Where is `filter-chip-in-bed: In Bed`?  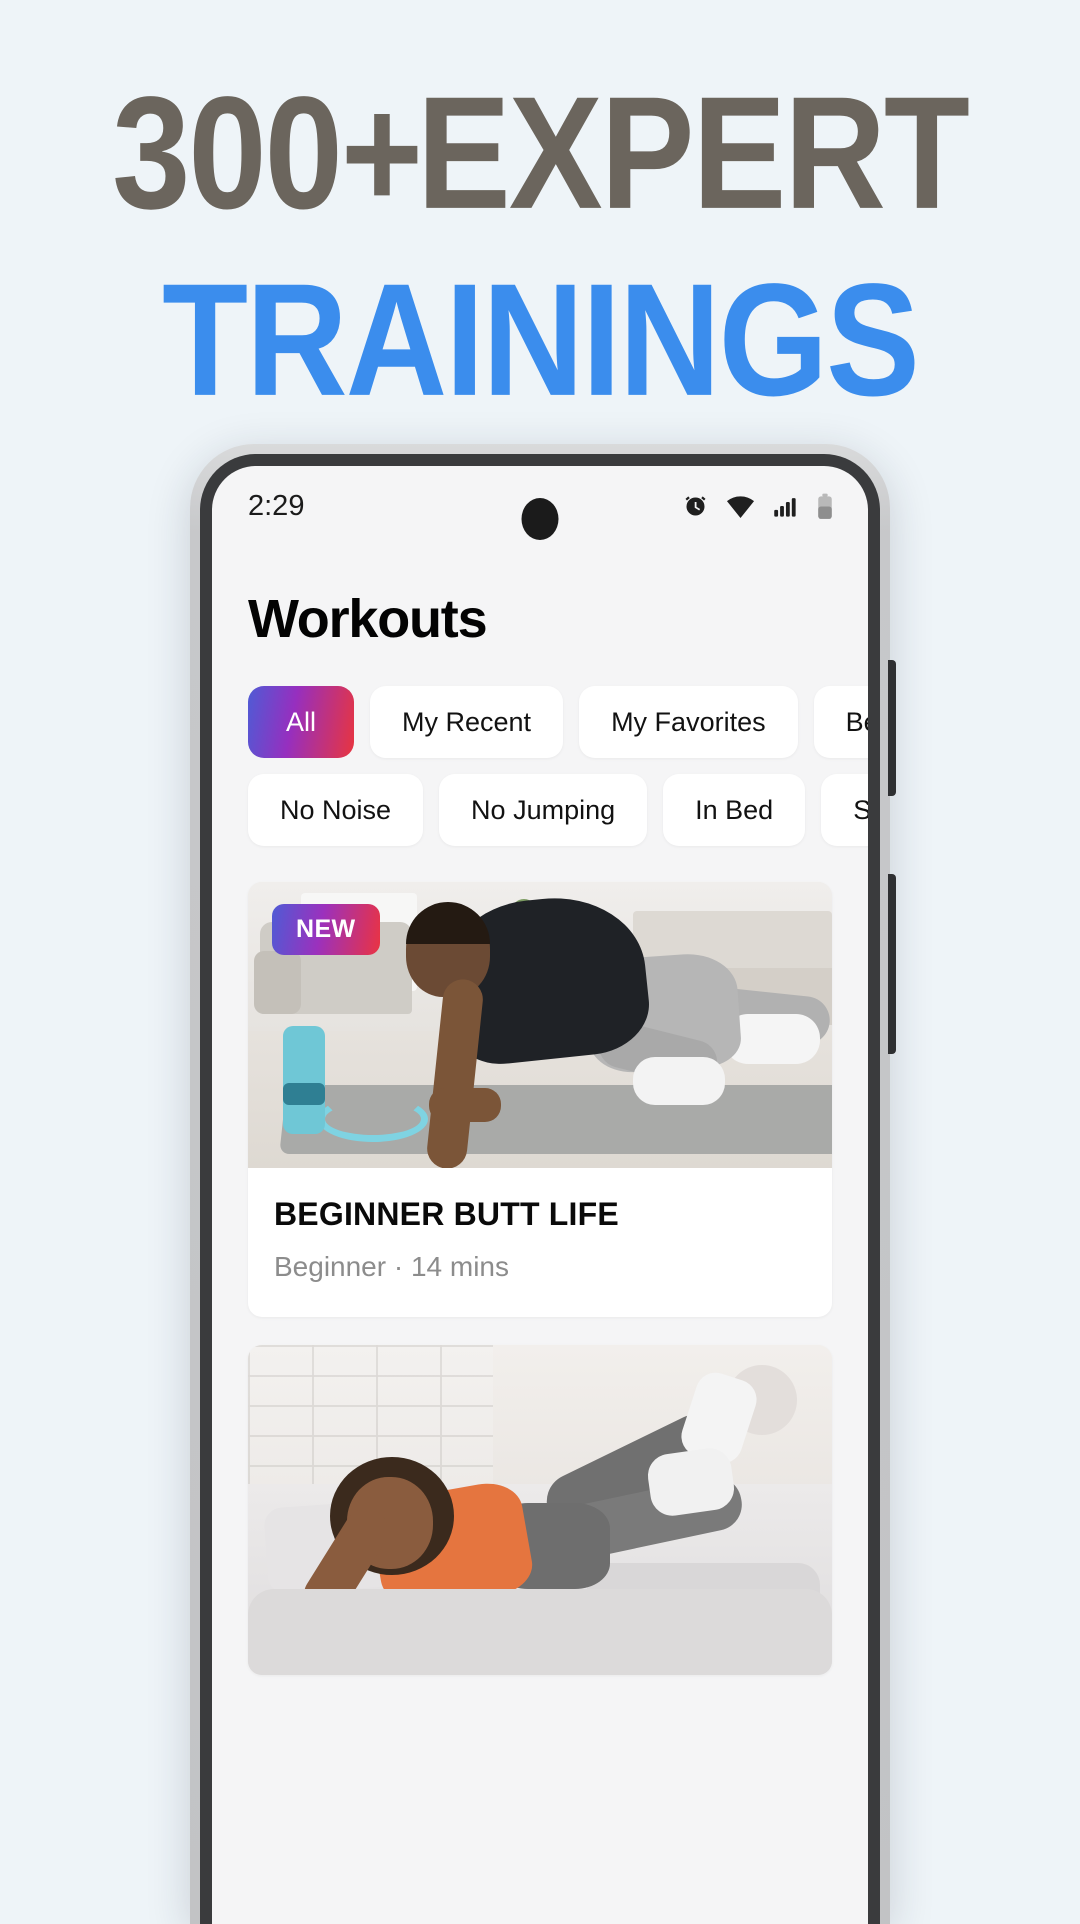 filter-chip-in-bed: In Bed is located at coordinates (734, 810).